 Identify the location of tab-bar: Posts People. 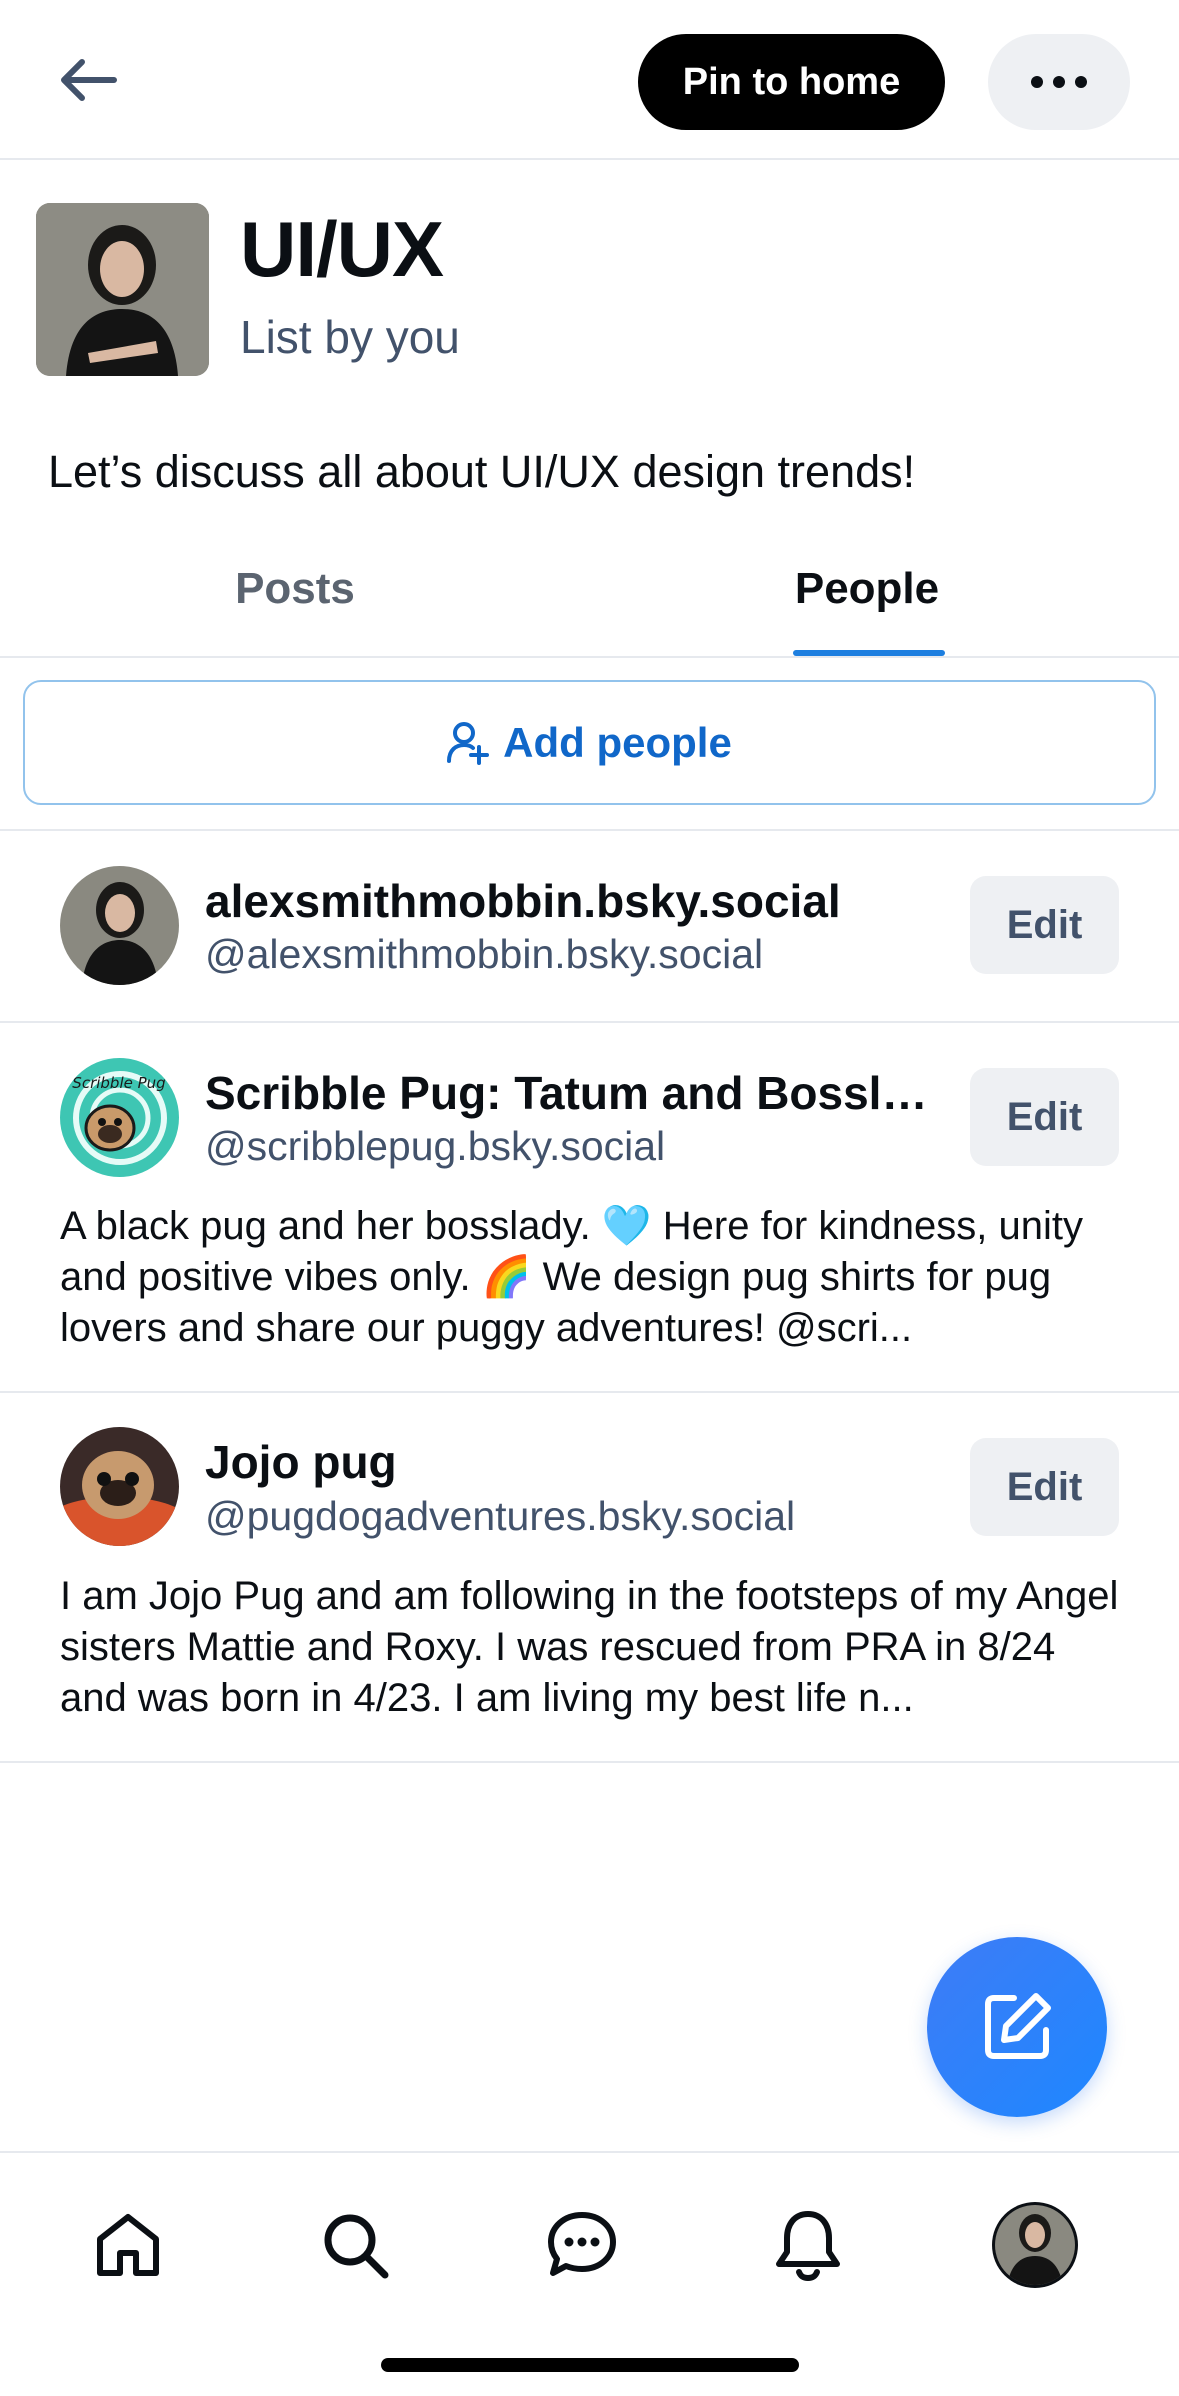
(589, 601).